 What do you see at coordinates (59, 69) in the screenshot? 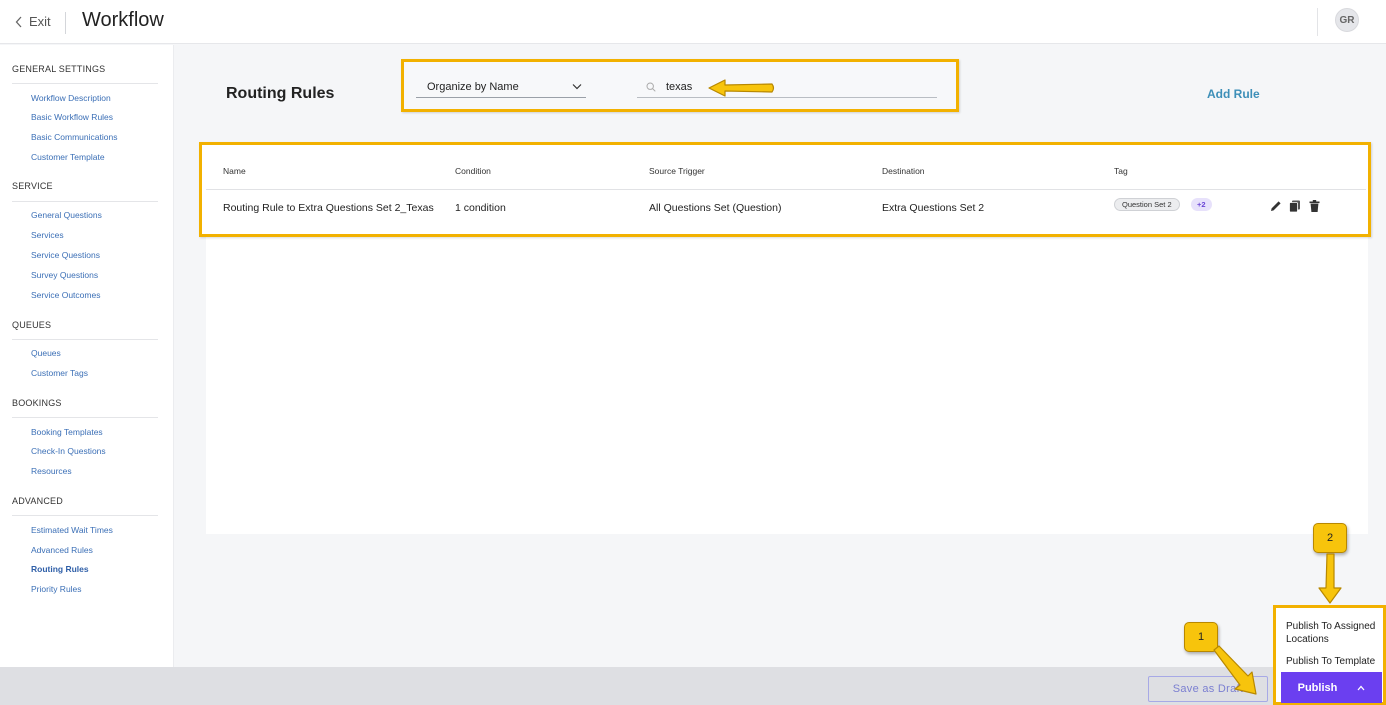
I see `sidebar-section-general-settings: GENERAL SETTINGS` at bounding box center [59, 69].